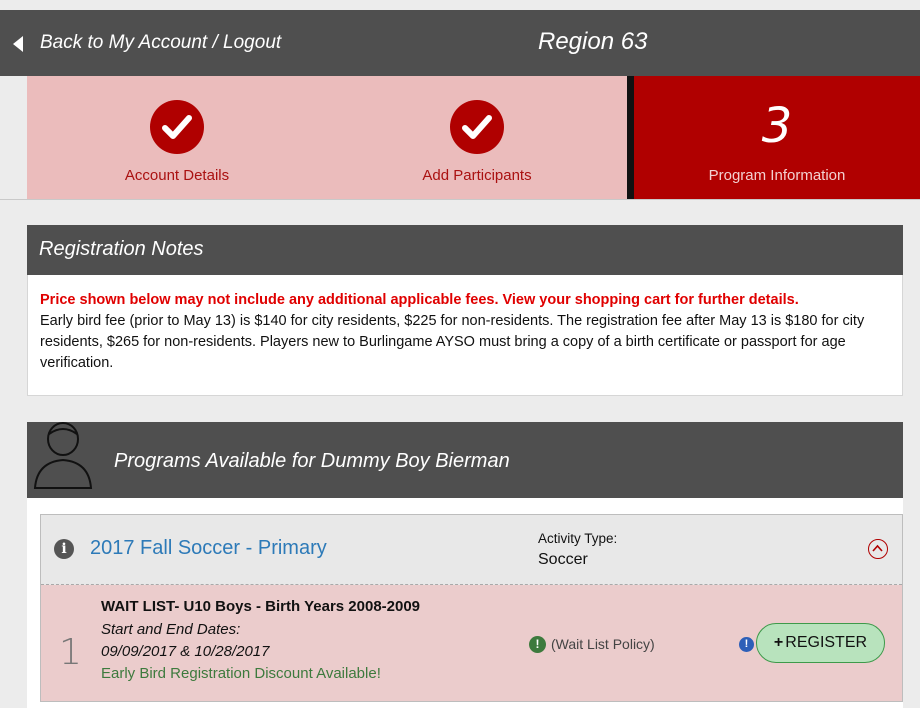  What do you see at coordinates (312, 461) in the screenshot?
I see `programs-title: Programs Available for Dummy Boy Bierman` at bounding box center [312, 461].